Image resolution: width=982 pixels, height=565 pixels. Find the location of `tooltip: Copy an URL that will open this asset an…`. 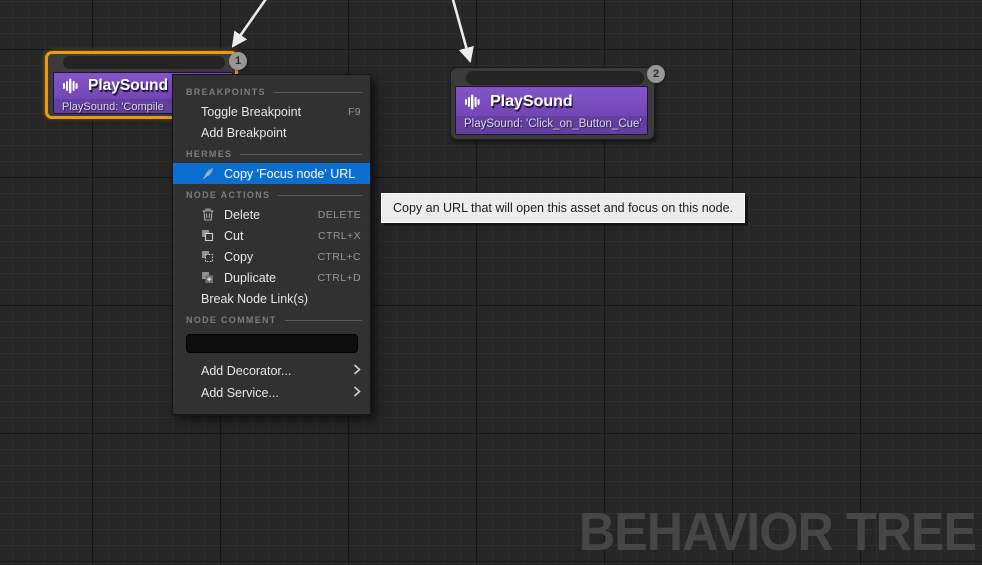

tooltip: Copy an URL that will open this asset an… is located at coordinates (563, 208).